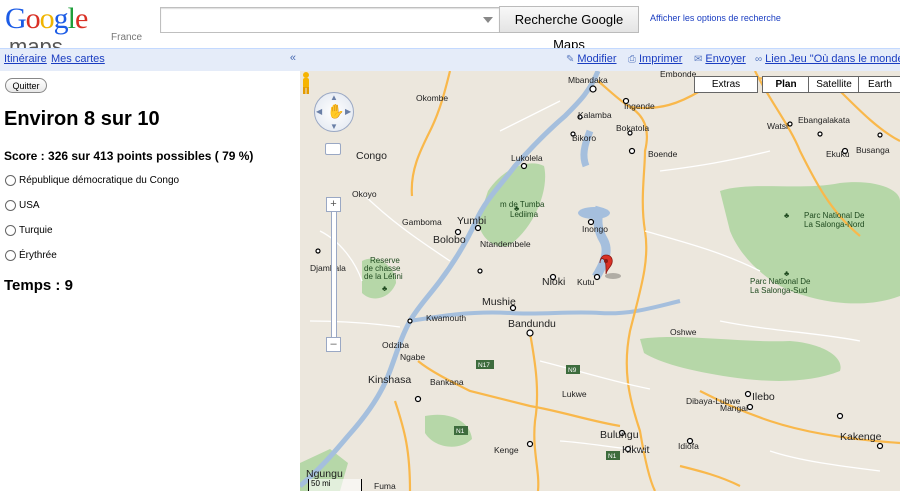 The width and height of the screenshot is (900, 491). I want to click on logo-word: Google, so click(46, 18).